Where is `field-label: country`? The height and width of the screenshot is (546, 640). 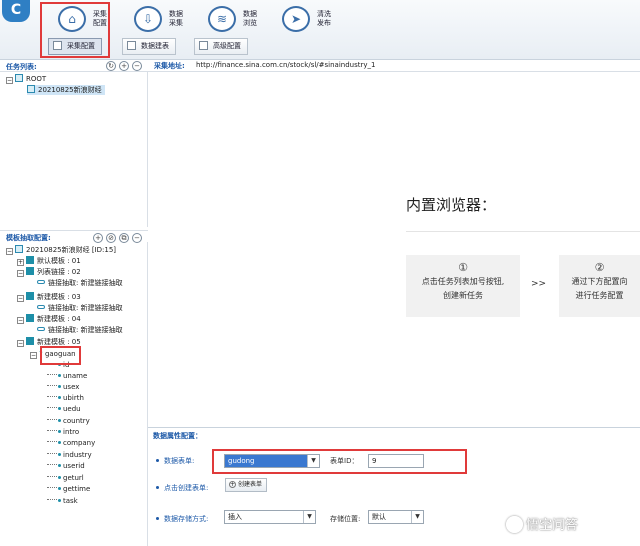
field-label: country is located at coordinates (76, 421).